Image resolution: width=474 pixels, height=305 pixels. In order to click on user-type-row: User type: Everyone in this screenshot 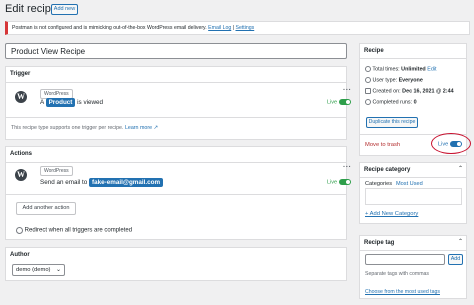, I will do `click(394, 80)`.